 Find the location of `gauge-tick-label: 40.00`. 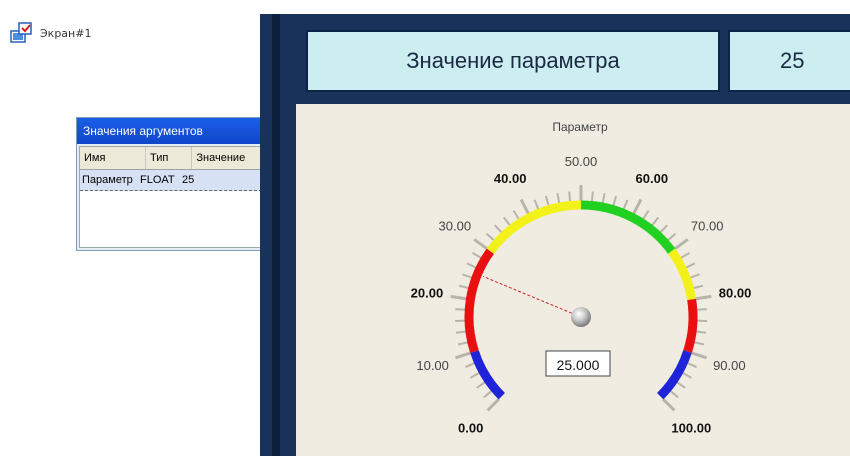

gauge-tick-label: 40.00 is located at coordinates (510, 178).